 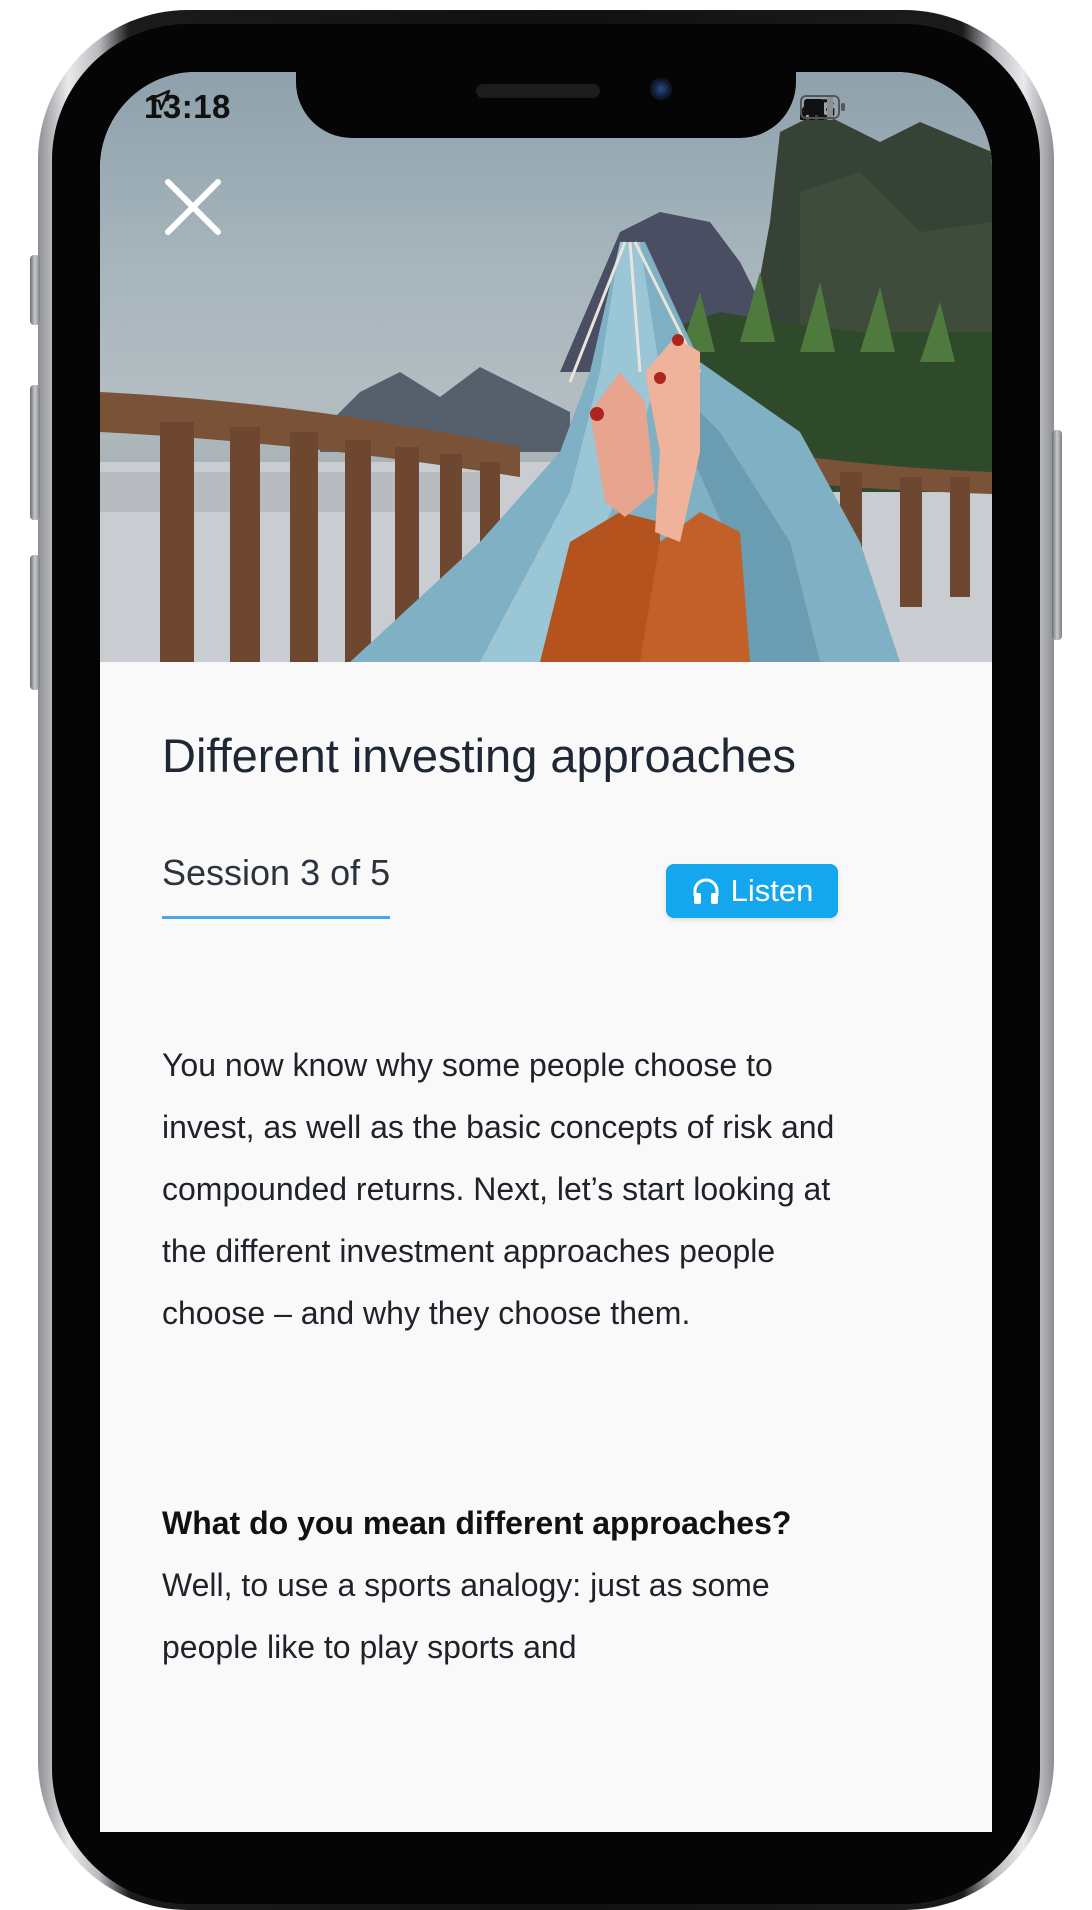 What do you see at coordinates (187, 106) in the screenshot?
I see `status-time: 13:18` at bounding box center [187, 106].